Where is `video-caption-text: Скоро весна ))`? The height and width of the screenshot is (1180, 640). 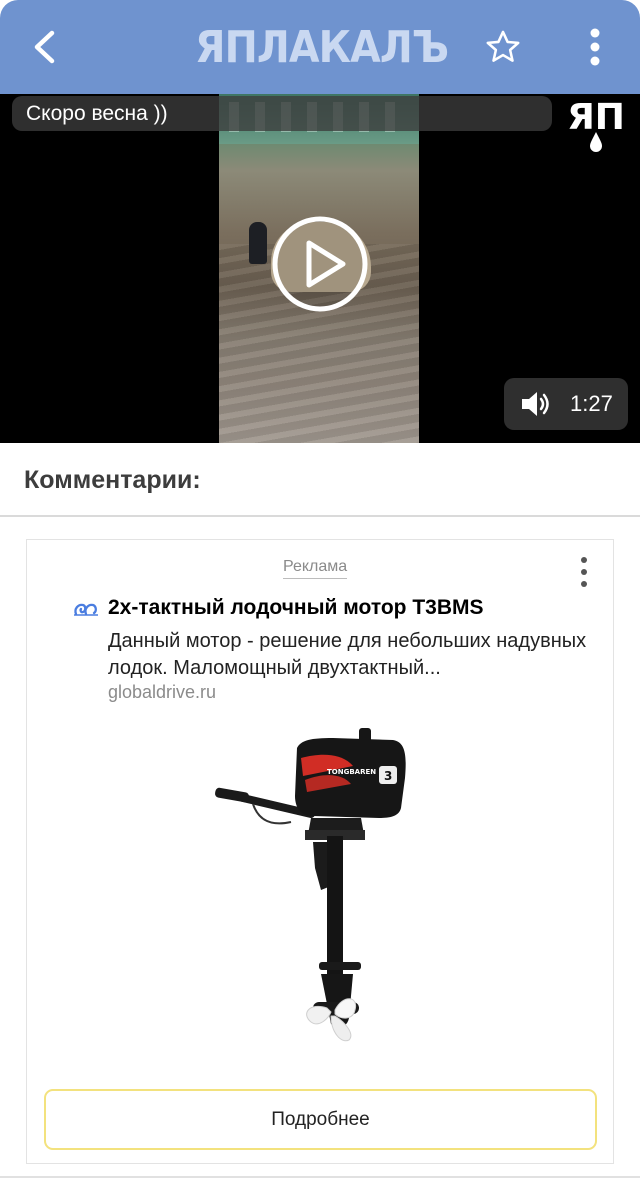
video-caption-text: Скоро весна )) is located at coordinates (97, 113).